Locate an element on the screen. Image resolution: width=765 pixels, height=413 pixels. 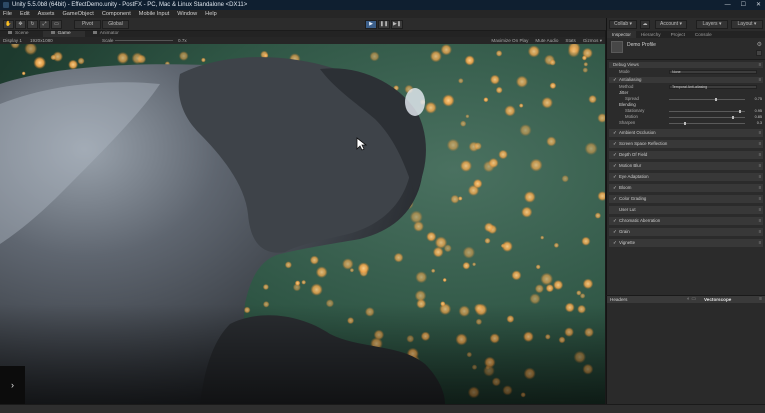
menu-item-edit: Edit is located at coordinates (25, 14).